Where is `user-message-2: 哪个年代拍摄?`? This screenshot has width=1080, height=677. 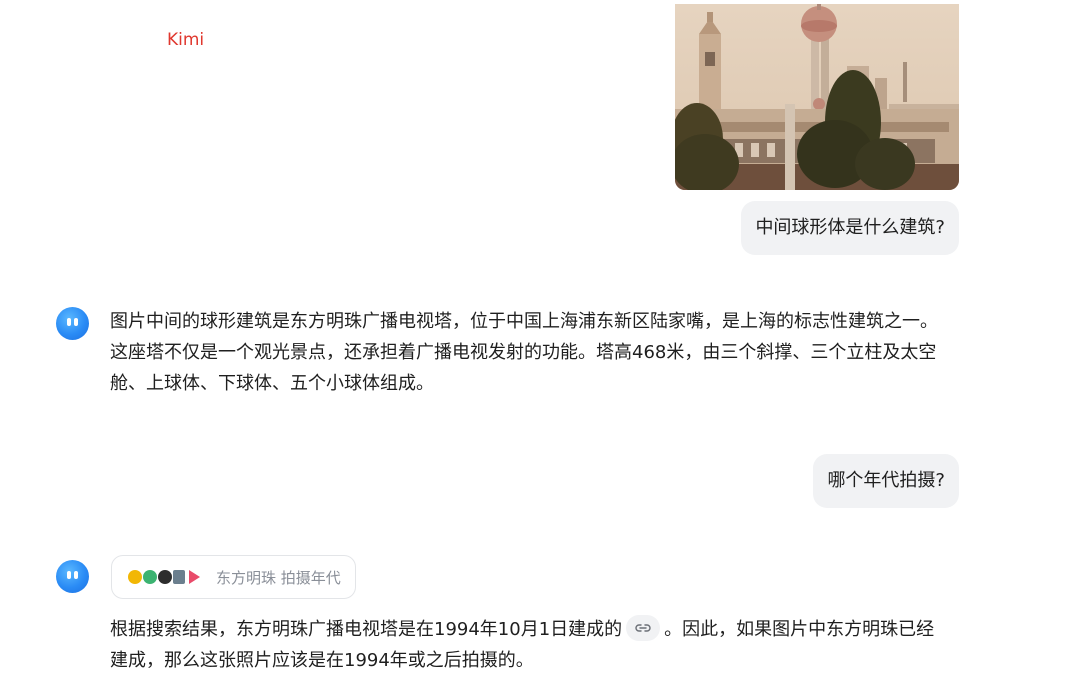
user-message-2: 哪个年代拍摄? is located at coordinates (886, 481).